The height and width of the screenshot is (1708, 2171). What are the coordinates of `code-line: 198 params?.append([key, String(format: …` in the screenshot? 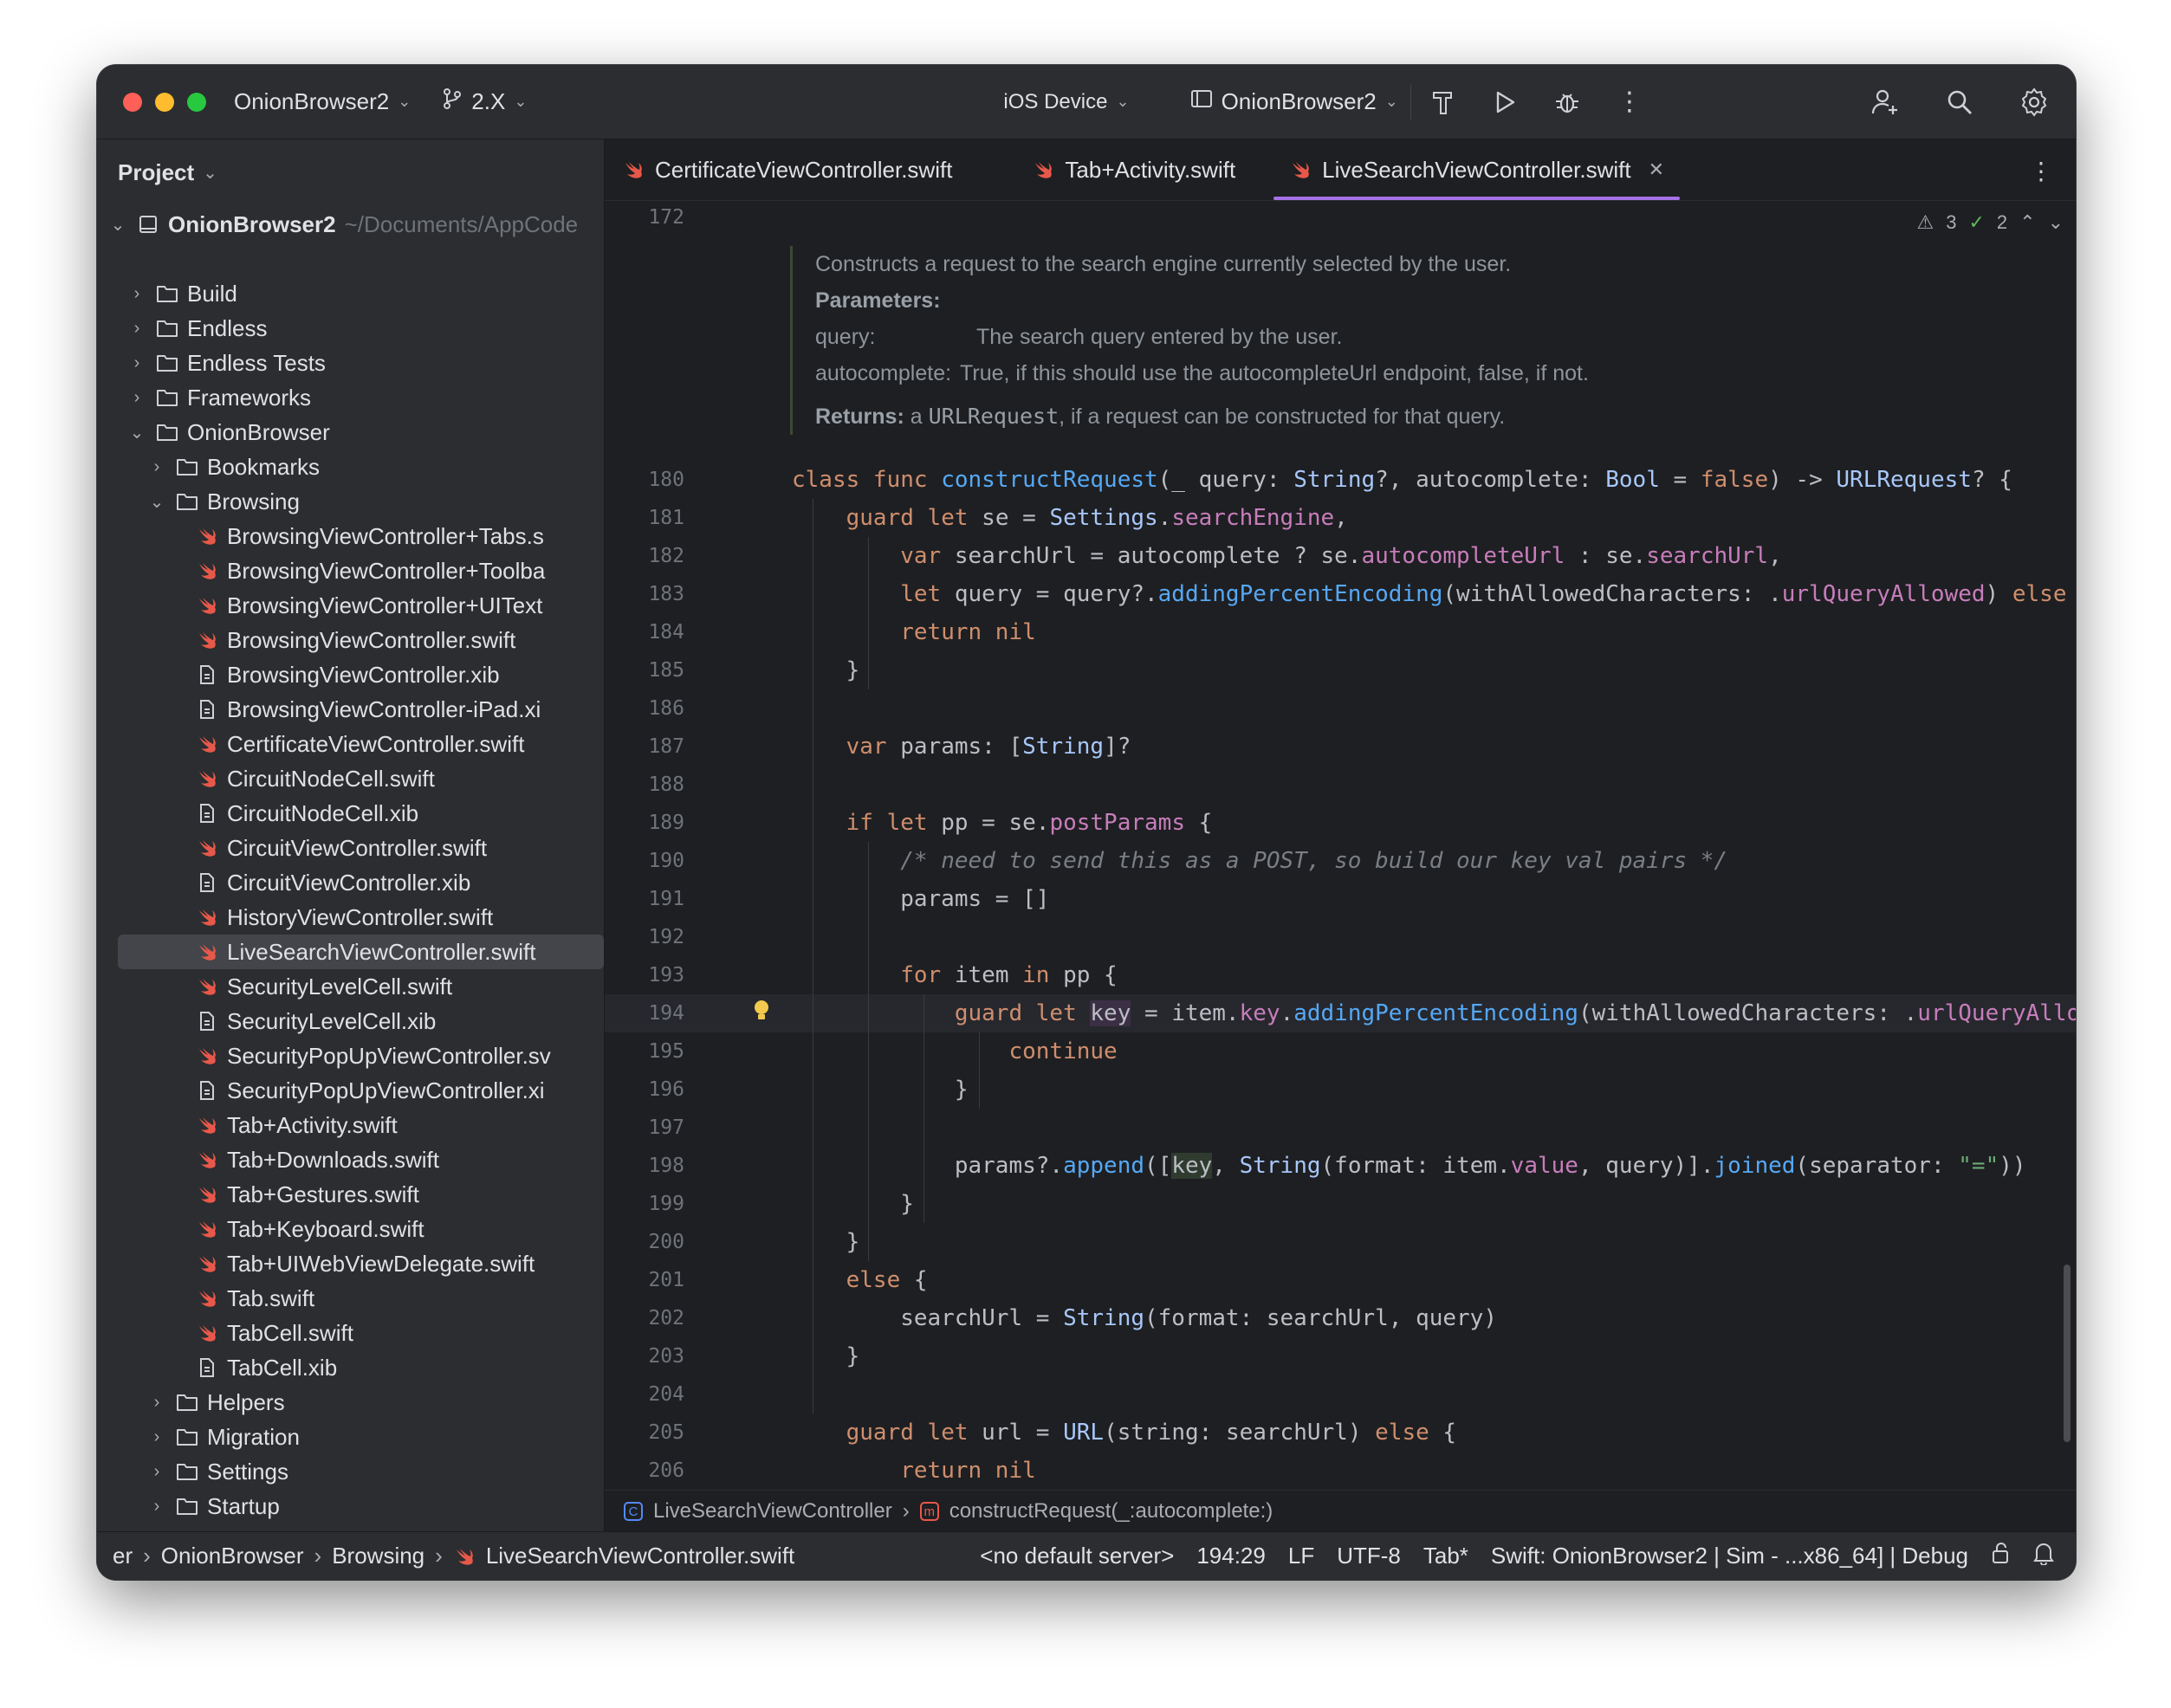 It's located at (1341, 1166).